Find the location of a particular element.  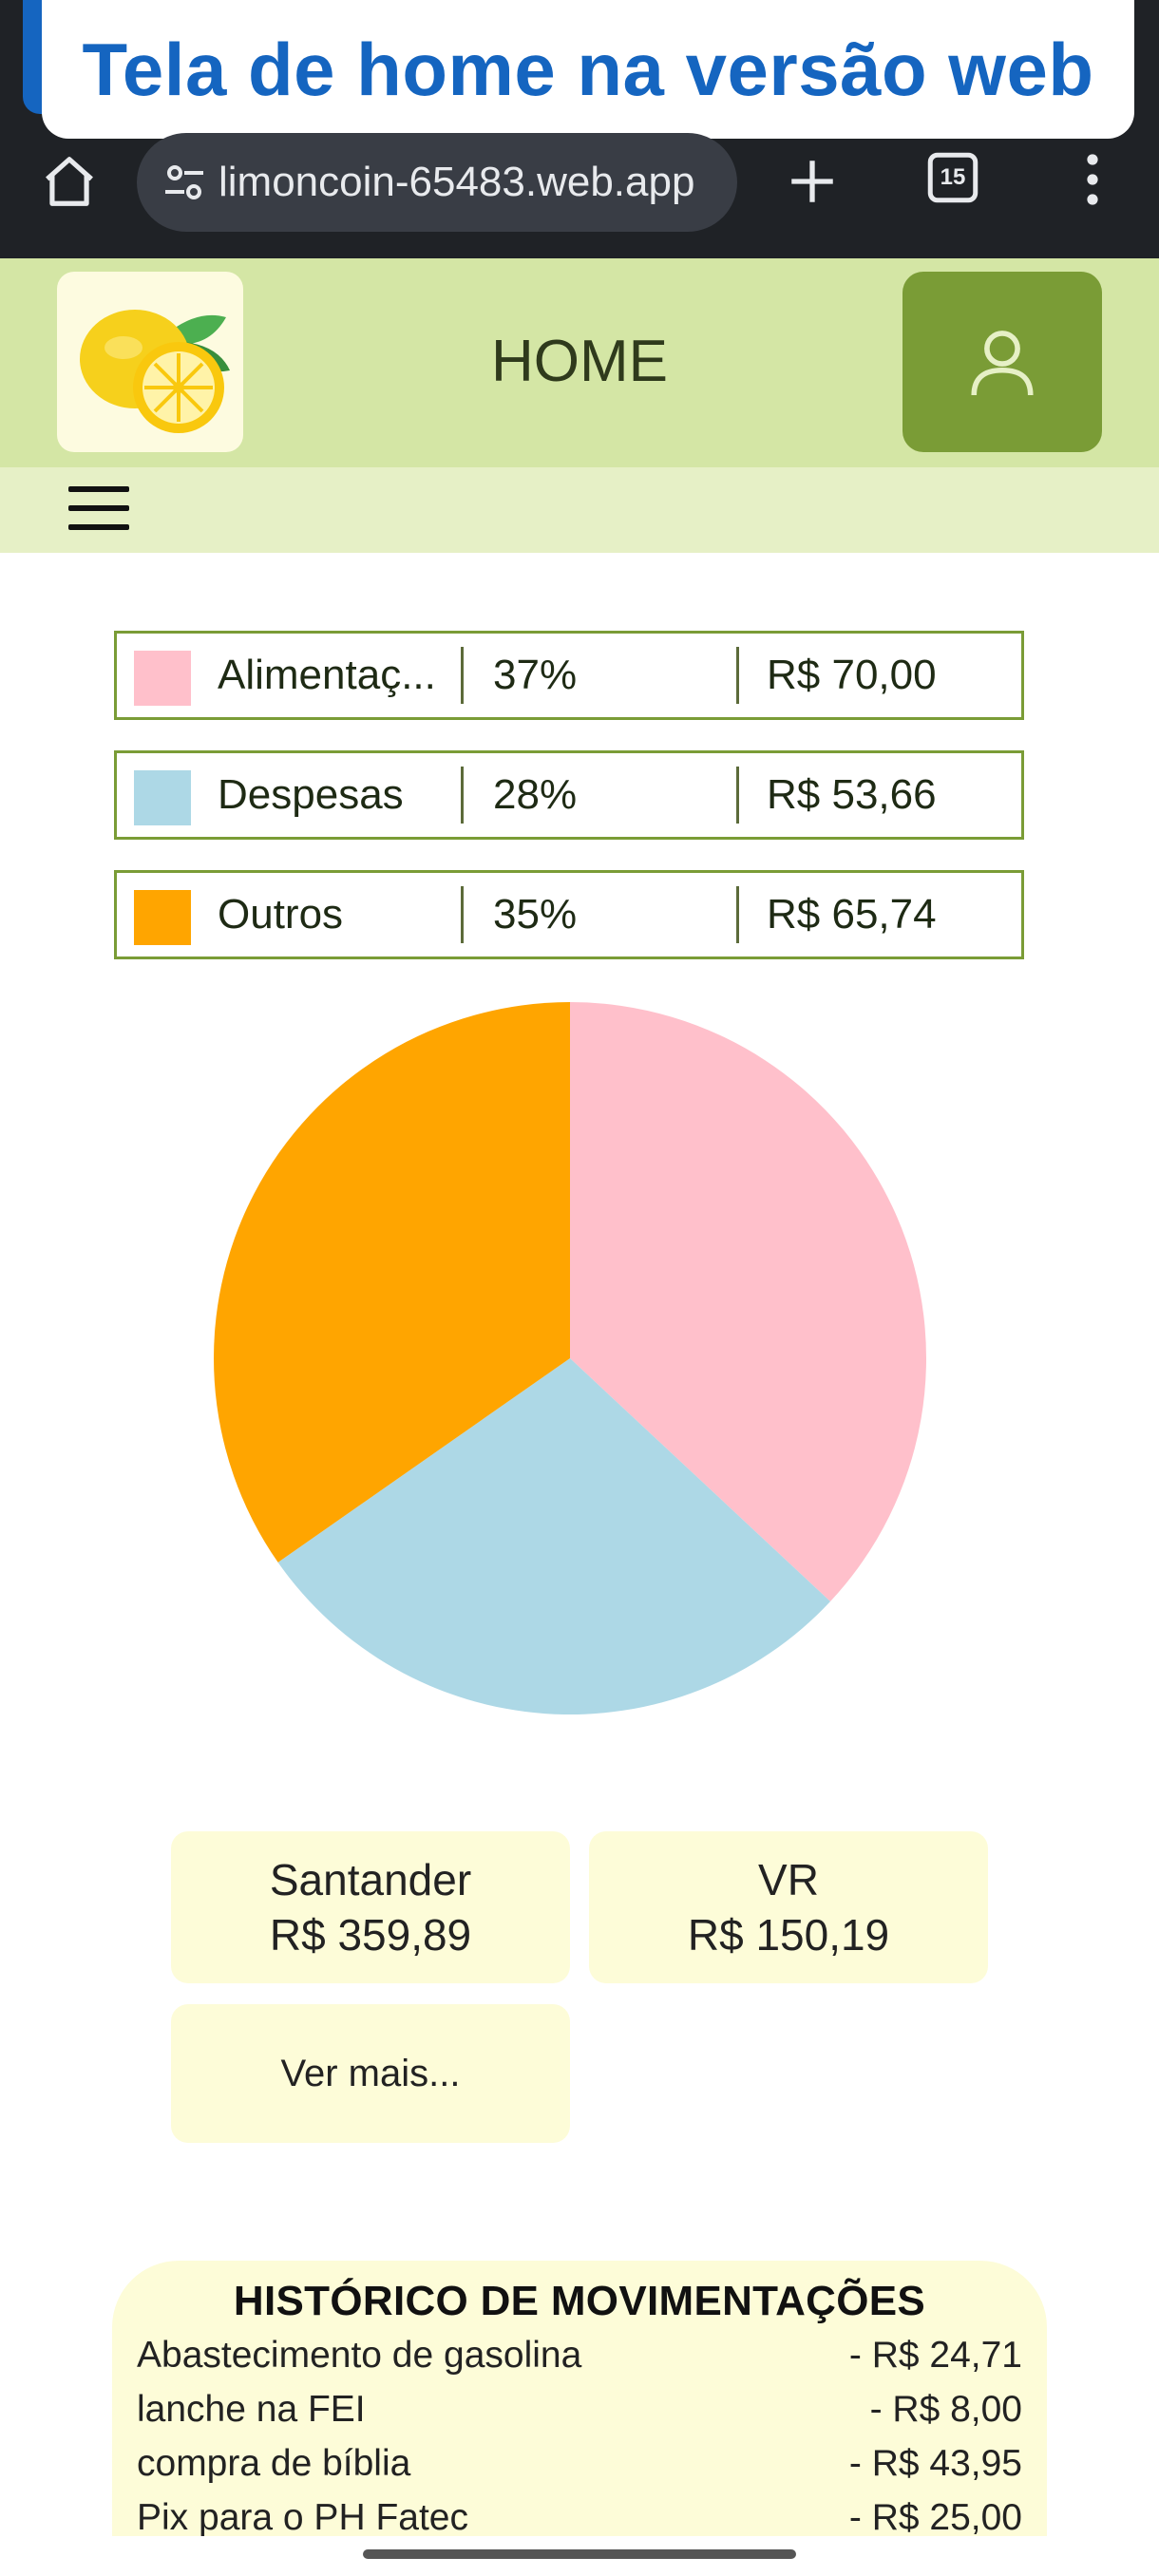

history-amount: - R$ 24,71 is located at coordinates (935, 2355).